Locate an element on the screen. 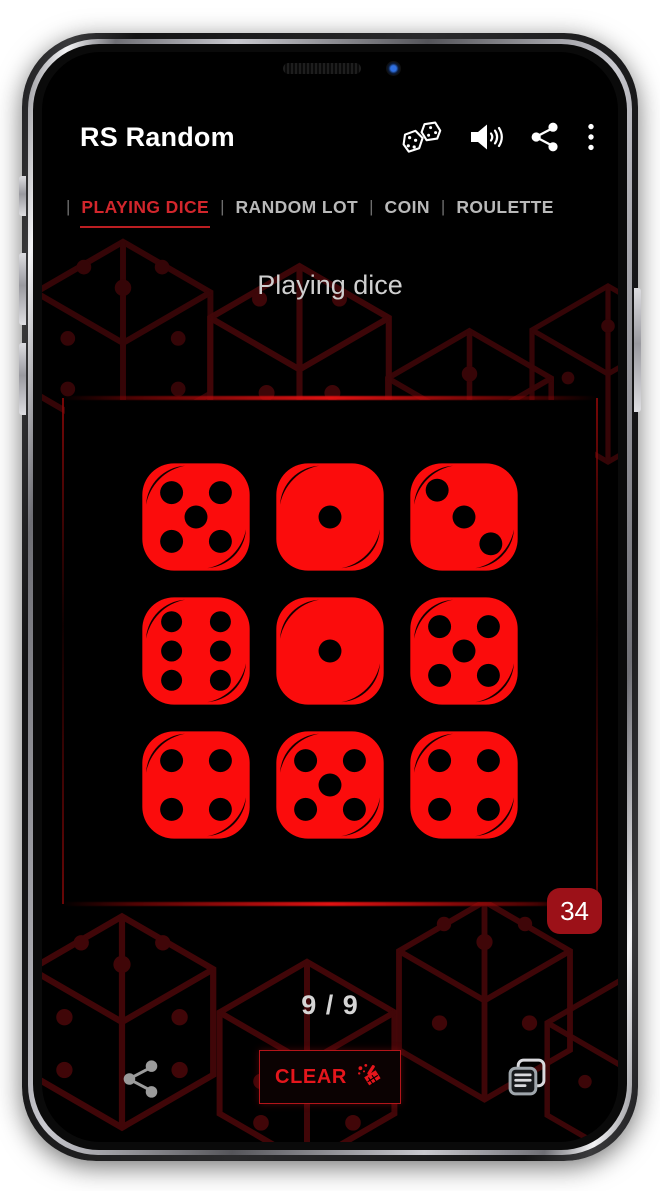  speaker-grille is located at coordinates (322, 68).